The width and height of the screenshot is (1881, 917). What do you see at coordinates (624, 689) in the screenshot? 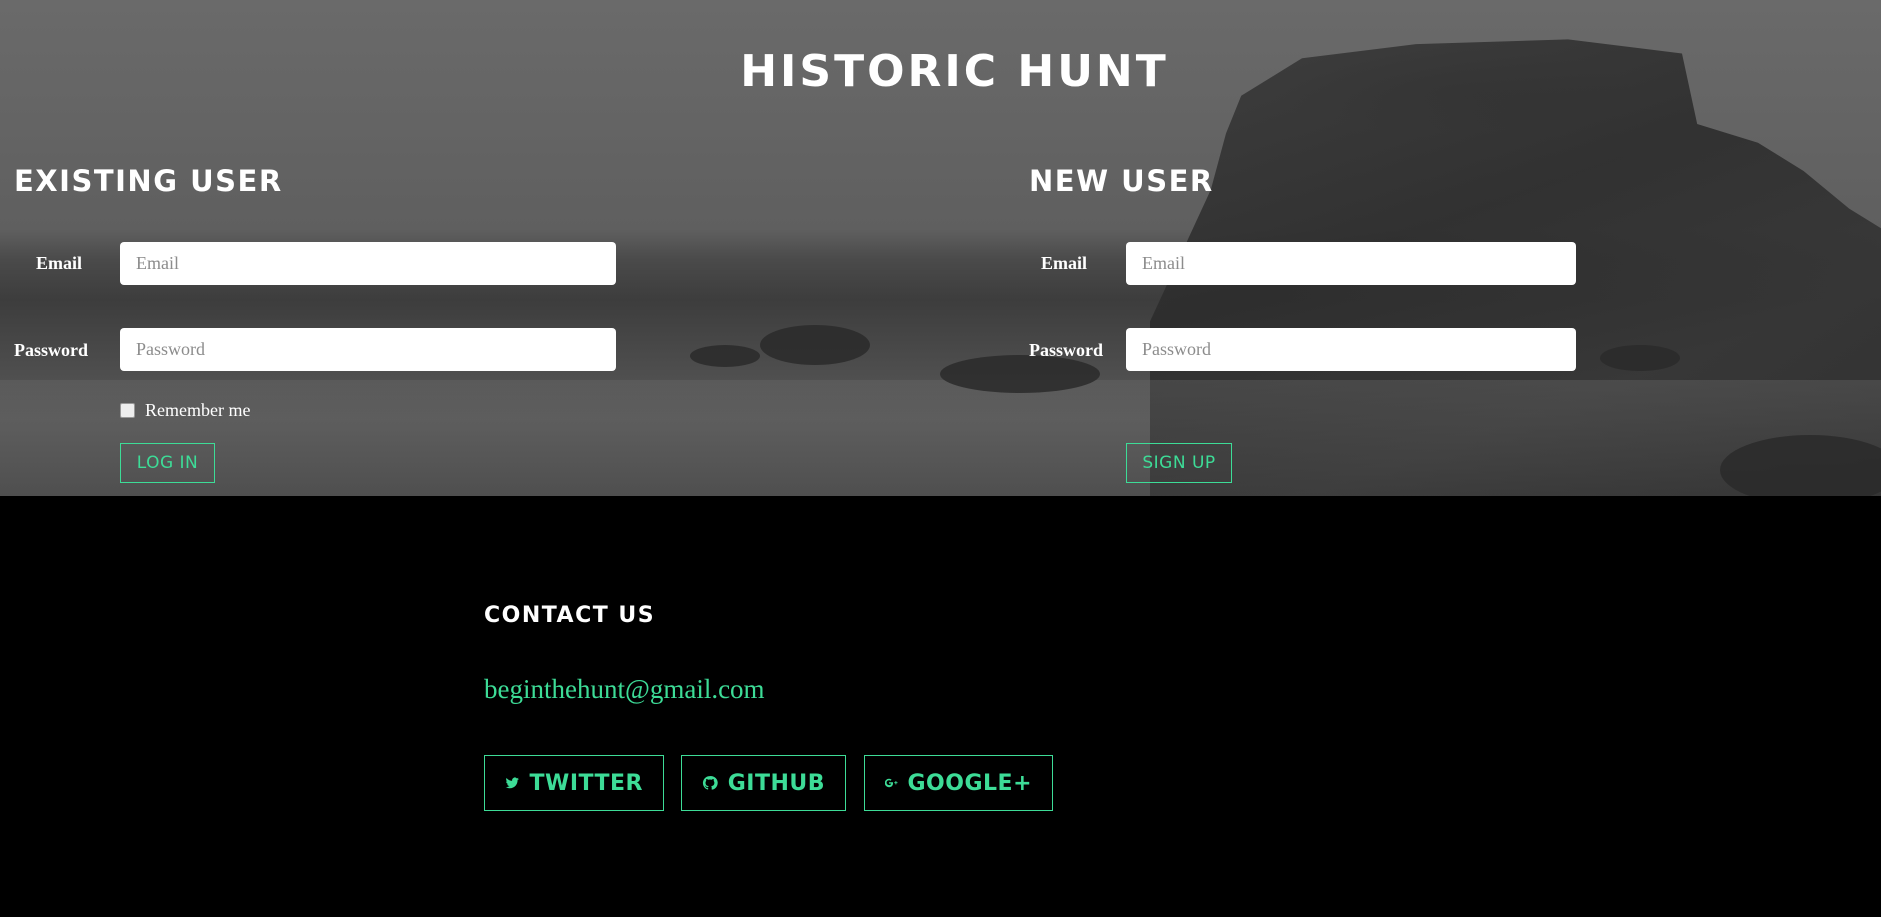
I see `contact-email-link: beginthehunt@gmail.com` at bounding box center [624, 689].